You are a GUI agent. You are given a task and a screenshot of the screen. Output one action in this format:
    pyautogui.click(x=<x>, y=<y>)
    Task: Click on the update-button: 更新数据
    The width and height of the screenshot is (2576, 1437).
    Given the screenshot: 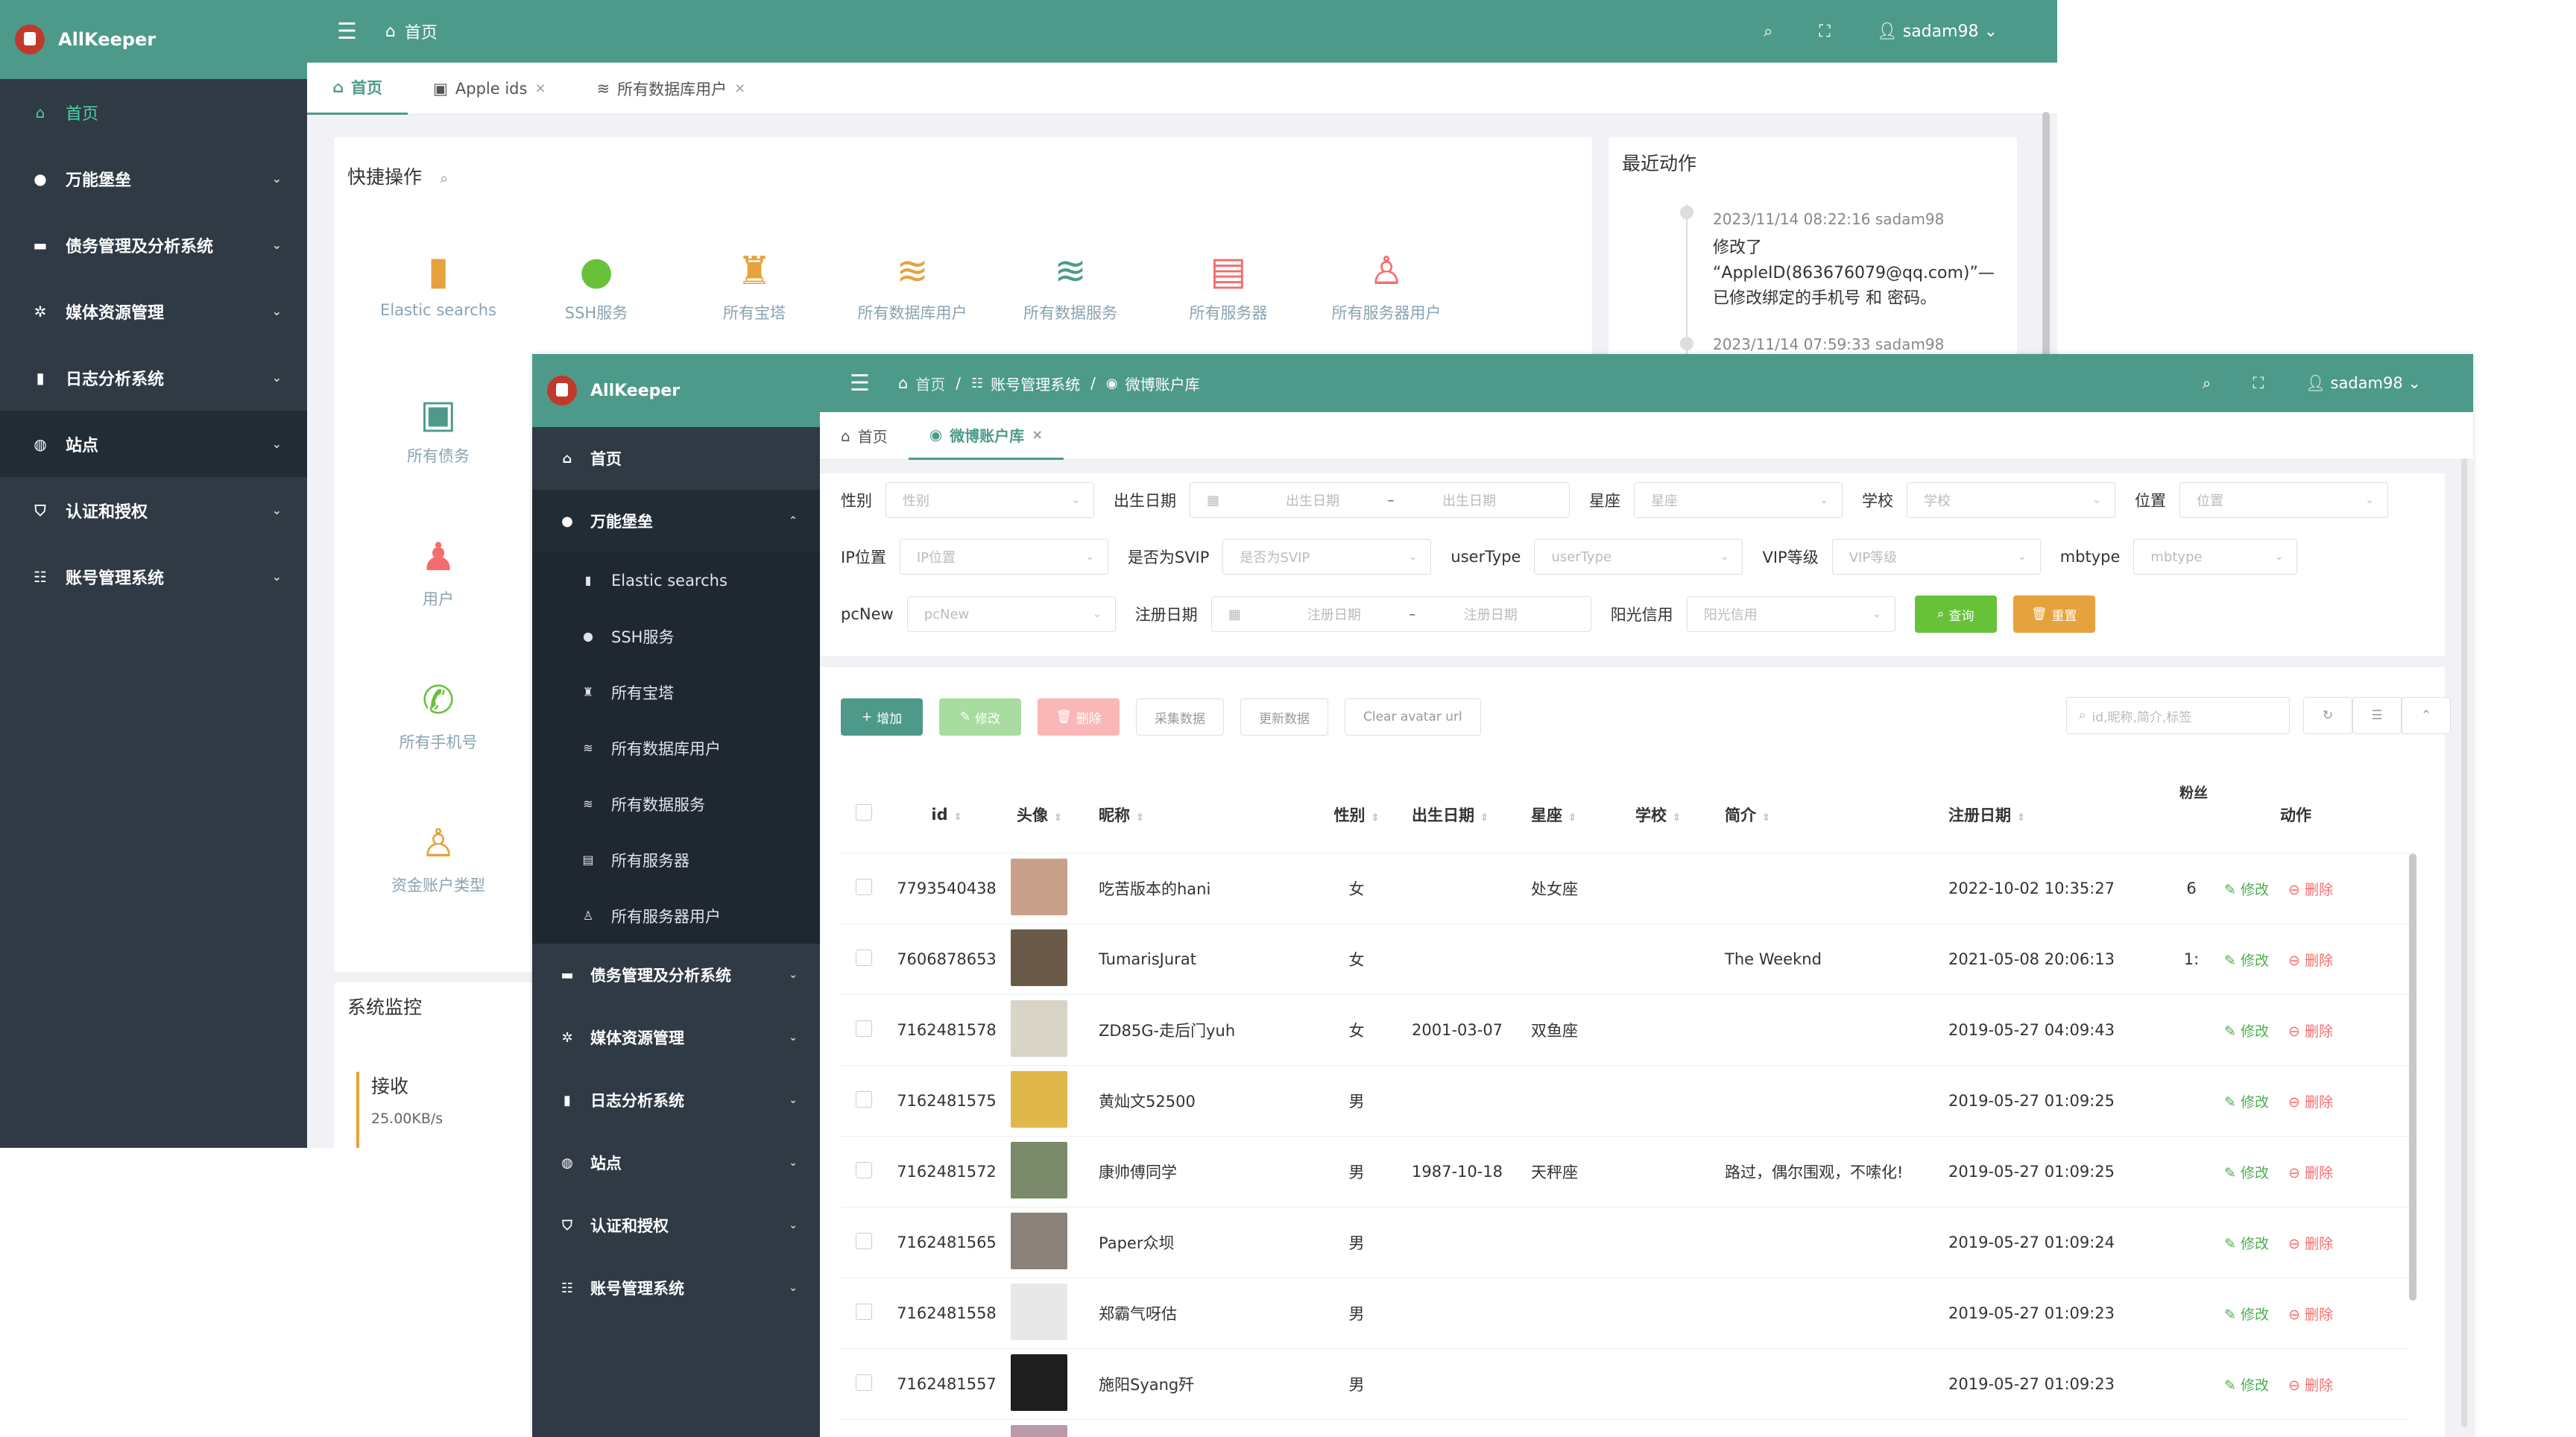 What is the action you would take?
    pyautogui.click(x=1284, y=717)
    